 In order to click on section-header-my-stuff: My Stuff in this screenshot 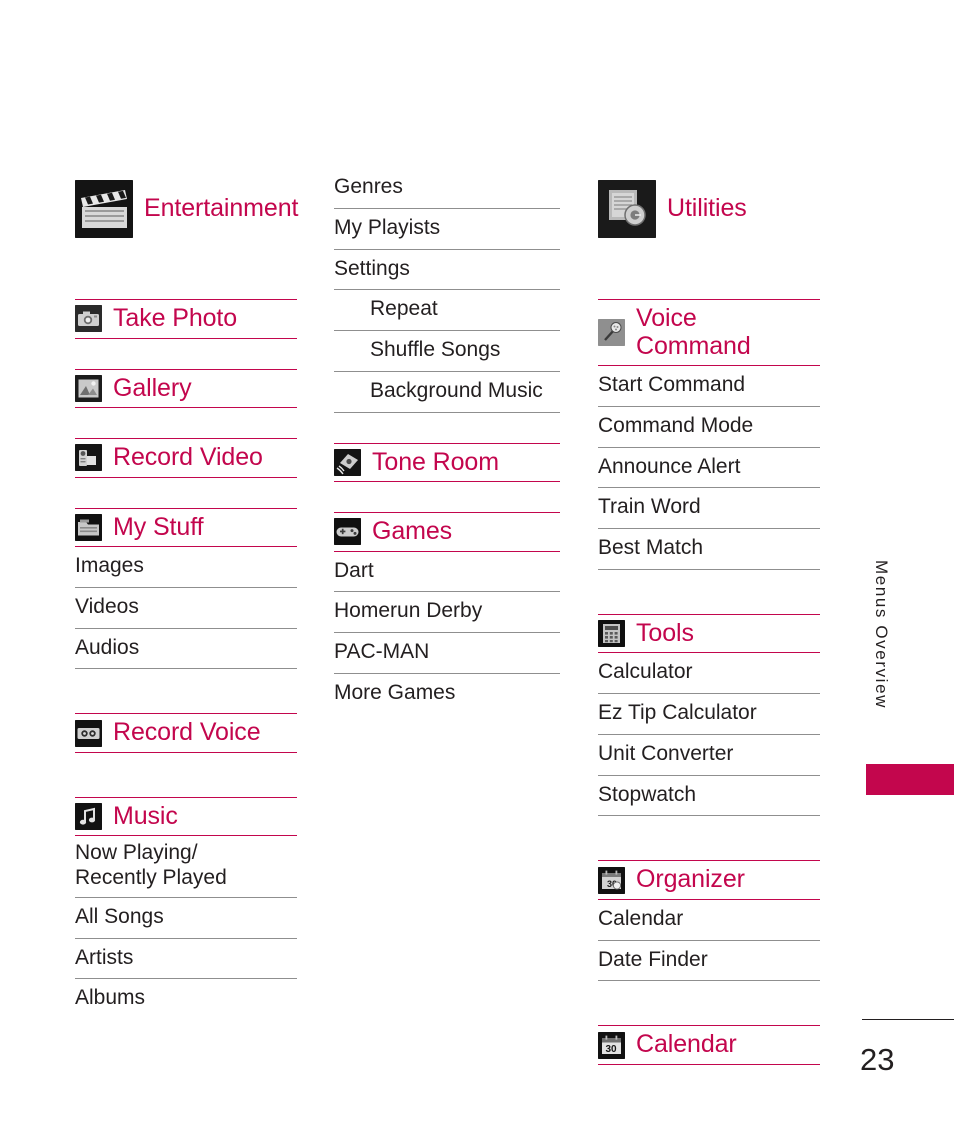, I will do `click(186, 527)`.